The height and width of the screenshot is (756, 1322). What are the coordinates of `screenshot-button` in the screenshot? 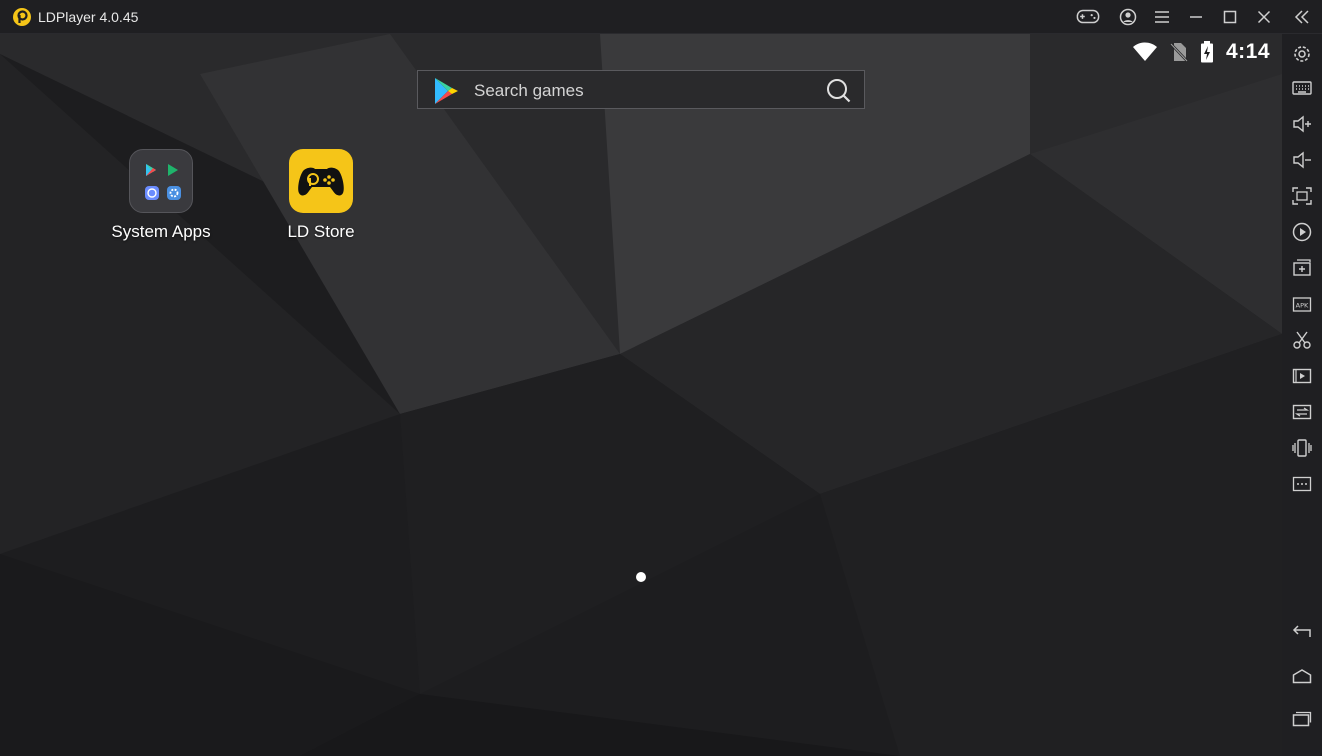 It's located at (1302, 340).